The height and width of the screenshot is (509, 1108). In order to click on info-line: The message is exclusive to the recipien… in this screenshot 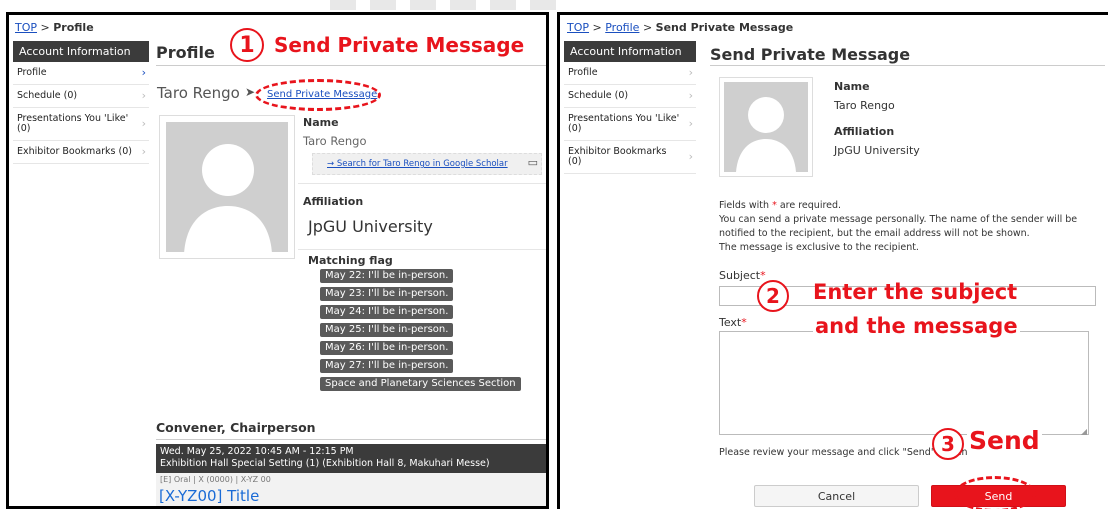, I will do `click(819, 247)`.